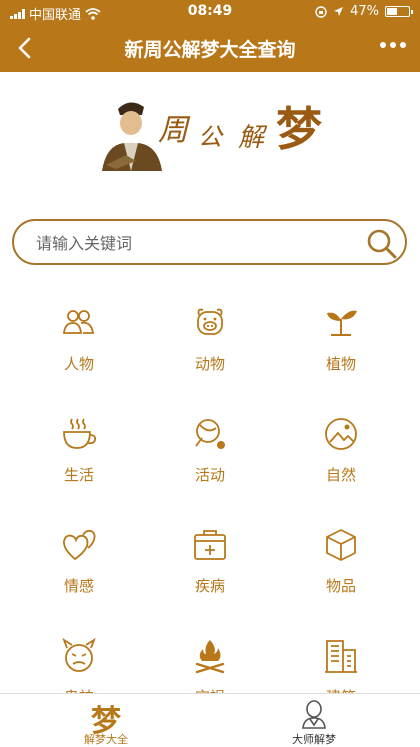 Image resolution: width=420 pixels, height=747 pixels. What do you see at coordinates (299, 129) in the screenshot?
I see `logo-char-4: 梦` at bounding box center [299, 129].